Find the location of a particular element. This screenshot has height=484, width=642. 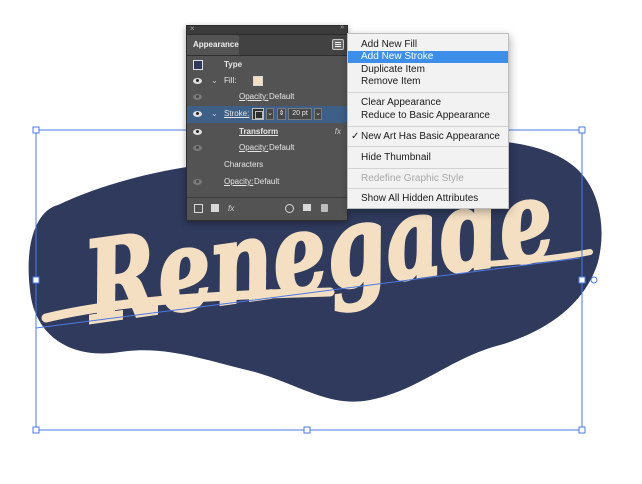

row-char-opacity: Opacity: Default is located at coordinates (267, 182).